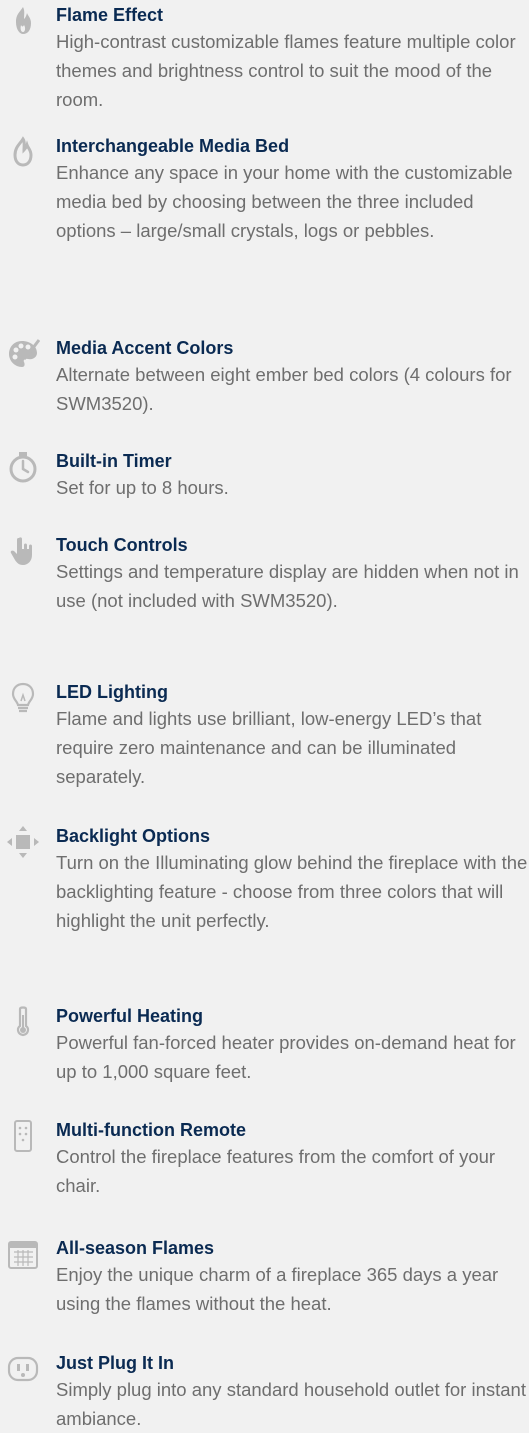  Describe the element at coordinates (173, 146) in the screenshot. I see `feature-title: Interchangeable Media Bed` at that location.